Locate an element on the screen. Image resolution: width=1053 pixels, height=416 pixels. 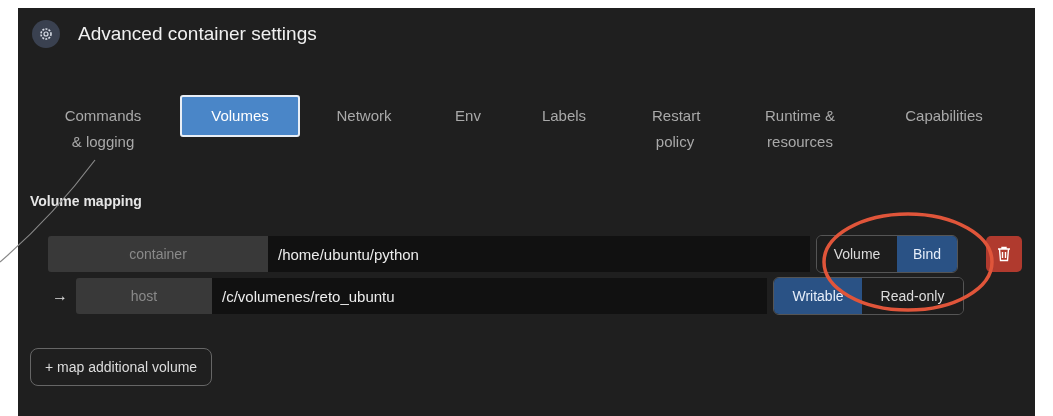
add-volume-button: + map additional volume is located at coordinates (121, 367).